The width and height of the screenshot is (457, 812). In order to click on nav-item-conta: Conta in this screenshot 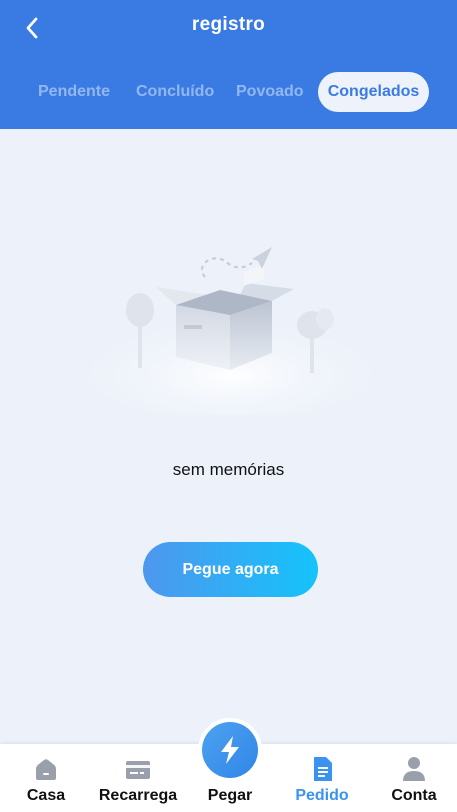, I will do `click(412, 778)`.